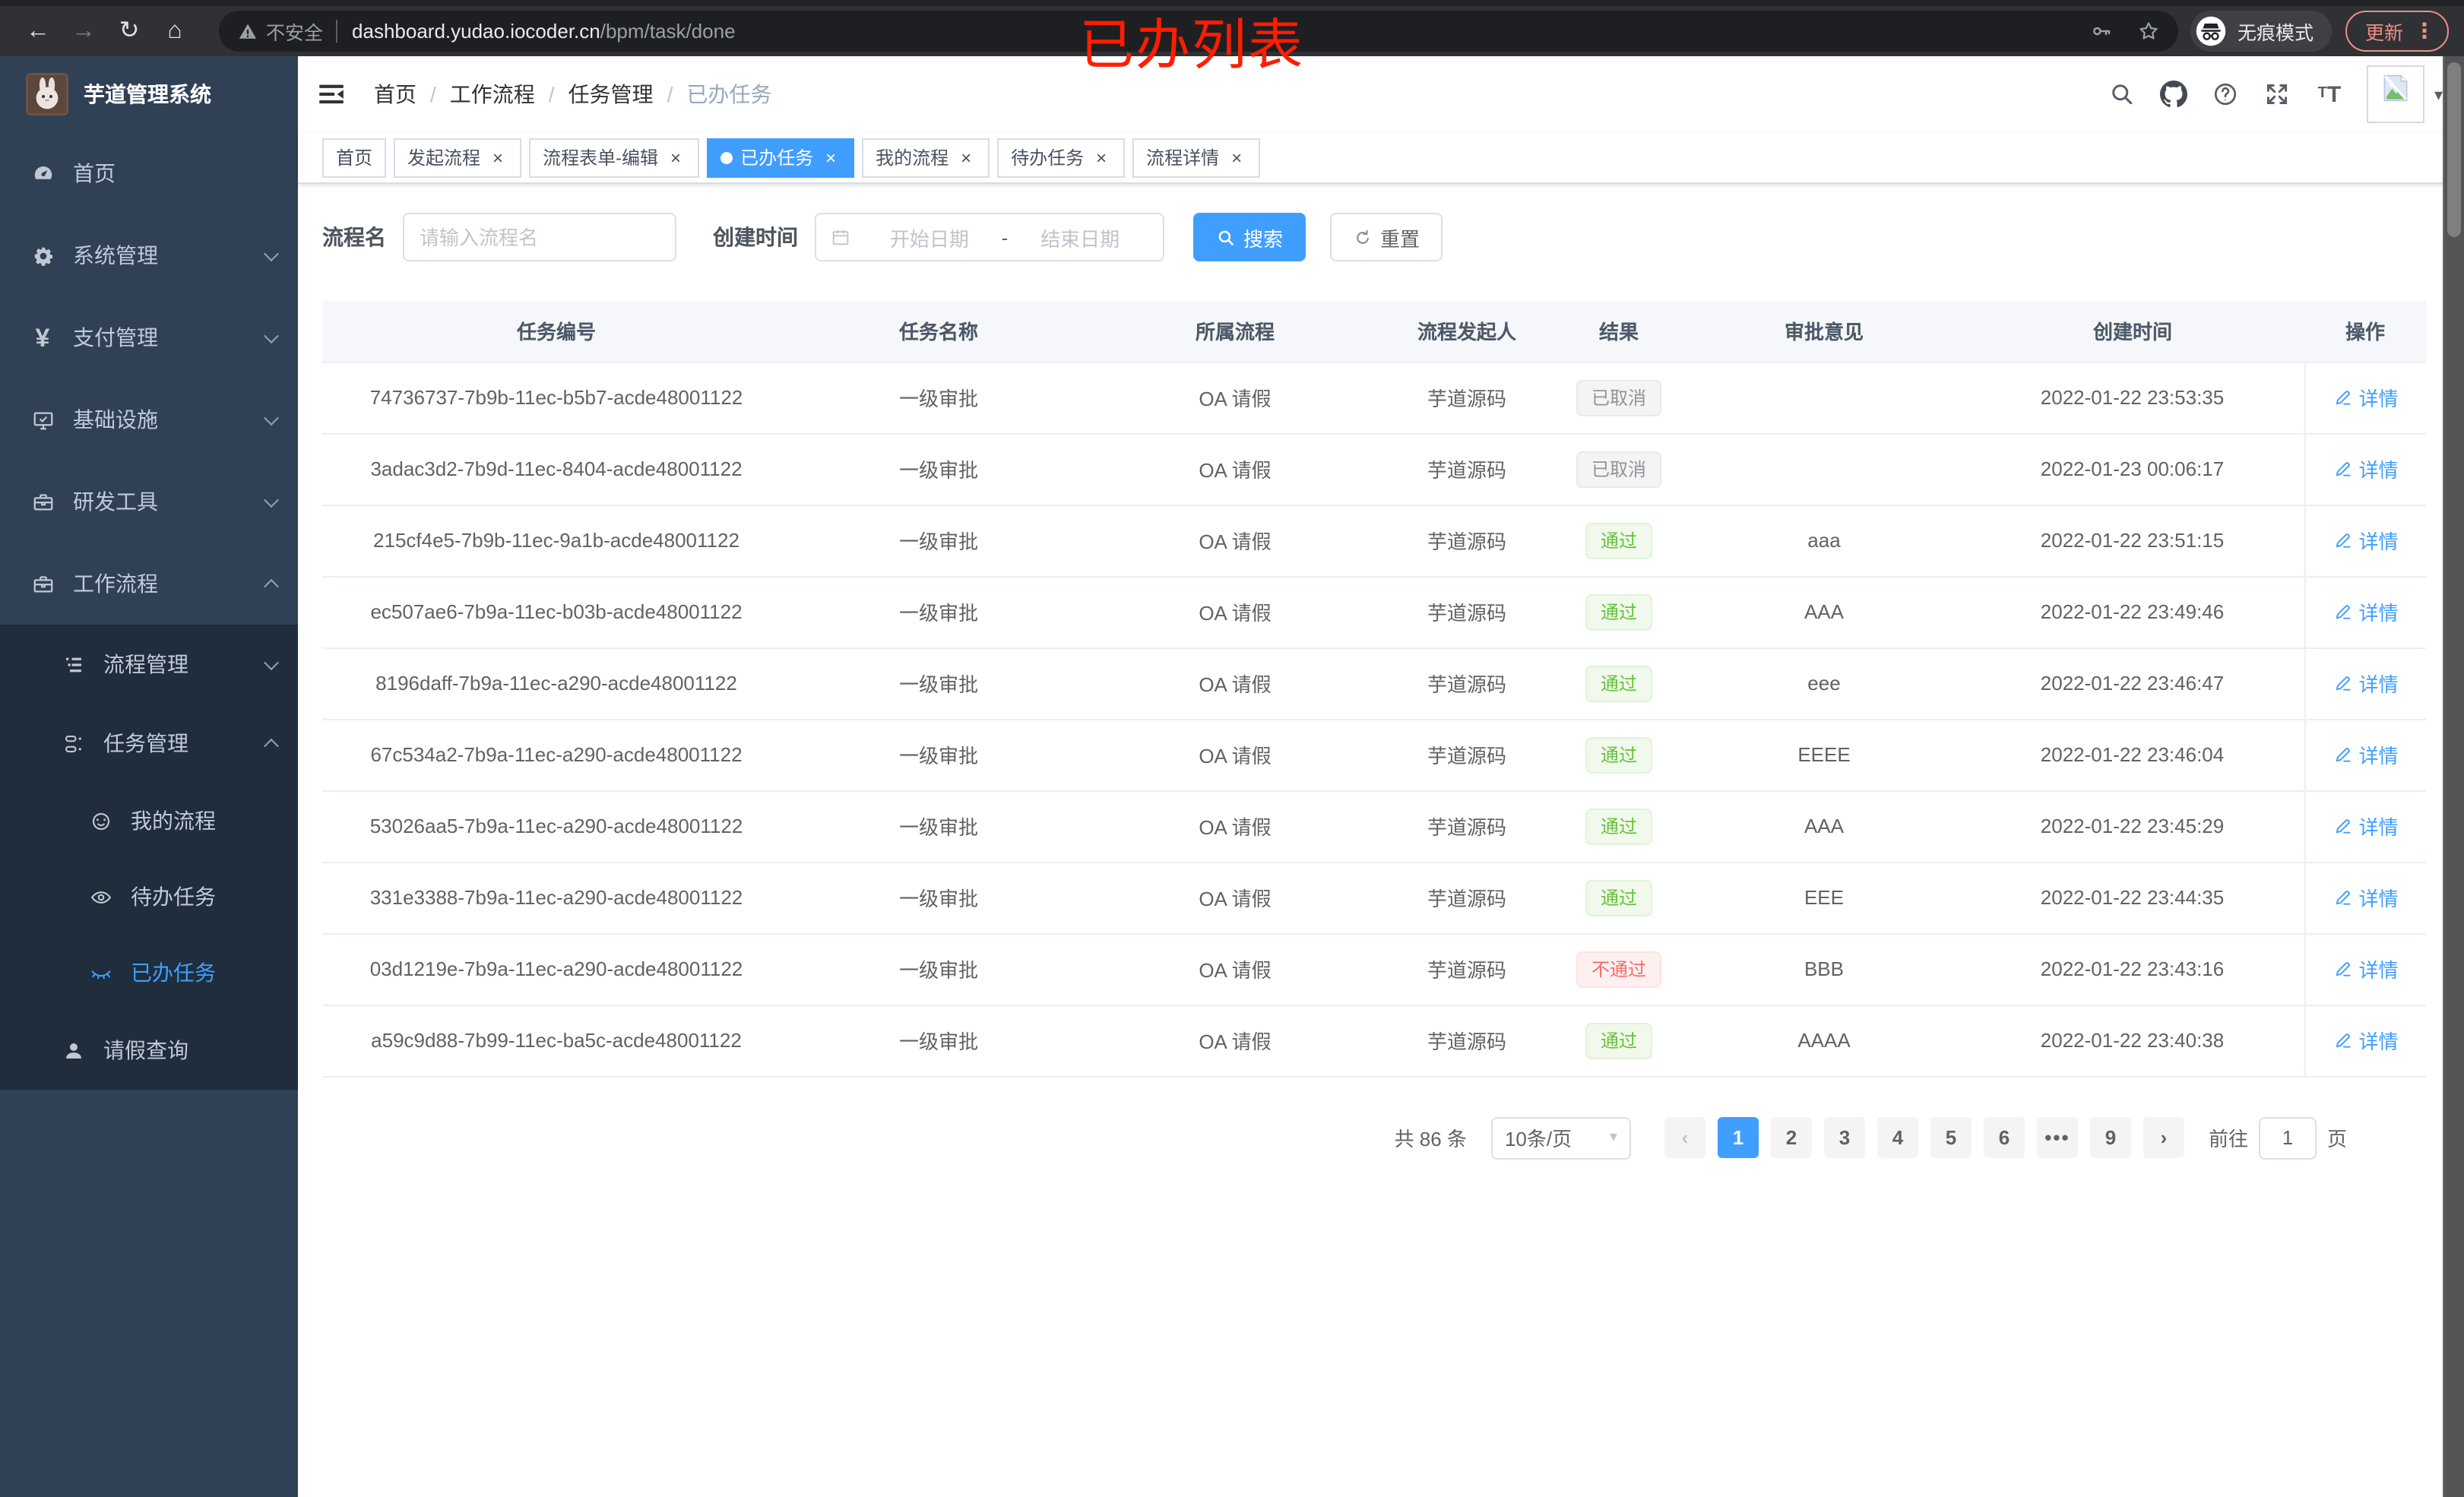 This screenshot has height=1497, width=2464. What do you see at coordinates (1618, 826) in the screenshot?
I see `result-cell: 通过` at bounding box center [1618, 826].